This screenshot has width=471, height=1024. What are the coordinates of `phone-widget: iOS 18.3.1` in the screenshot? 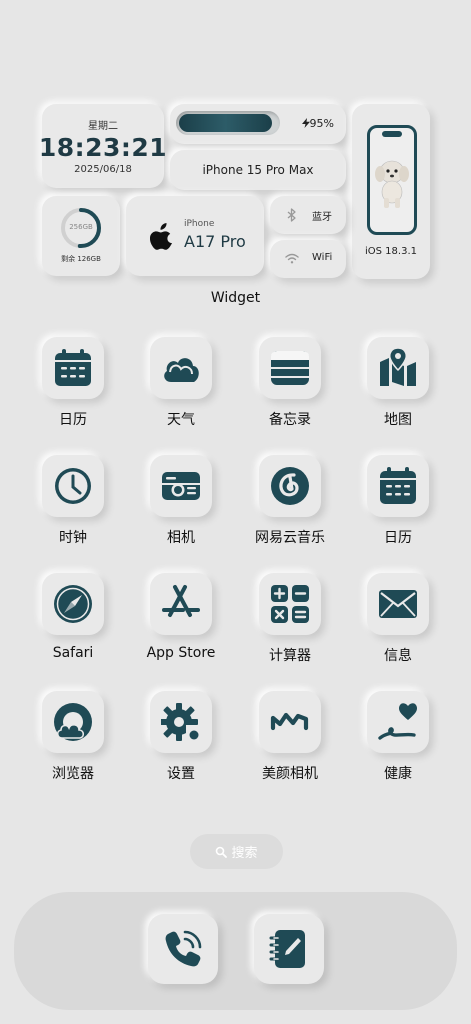 It's located at (391, 191).